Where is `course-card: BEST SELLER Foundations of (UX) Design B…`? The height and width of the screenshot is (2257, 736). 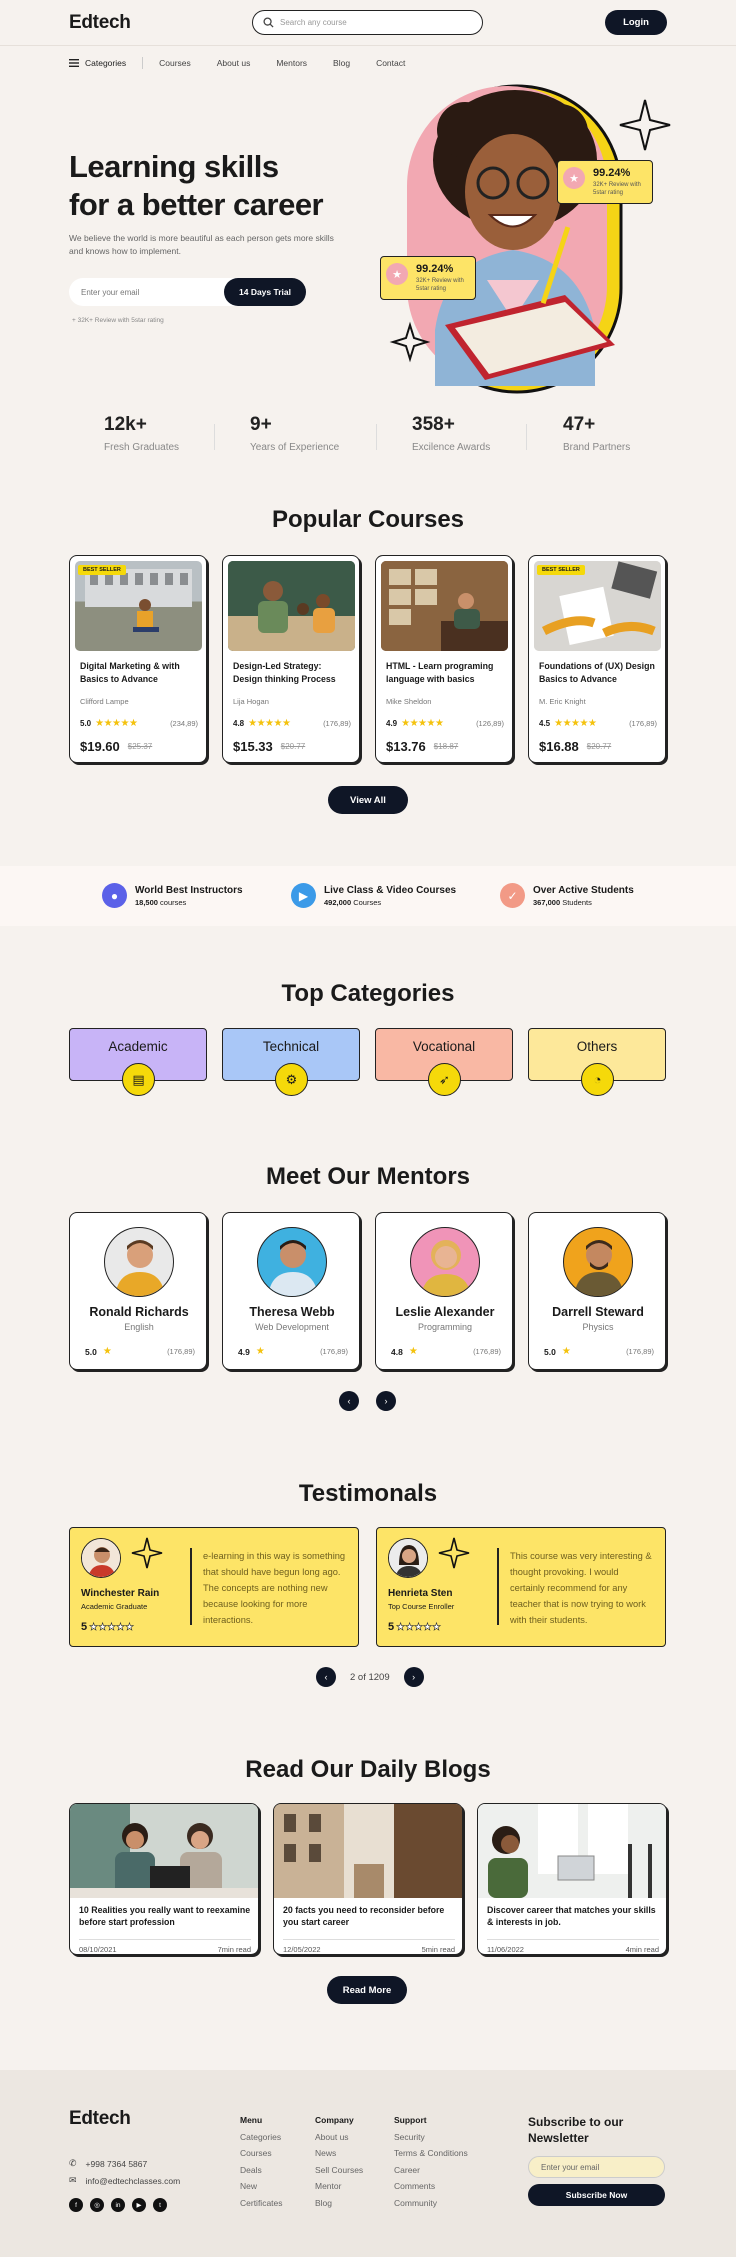
course-card: BEST SELLER Foundations of (UX) Design B… is located at coordinates (597, 659).